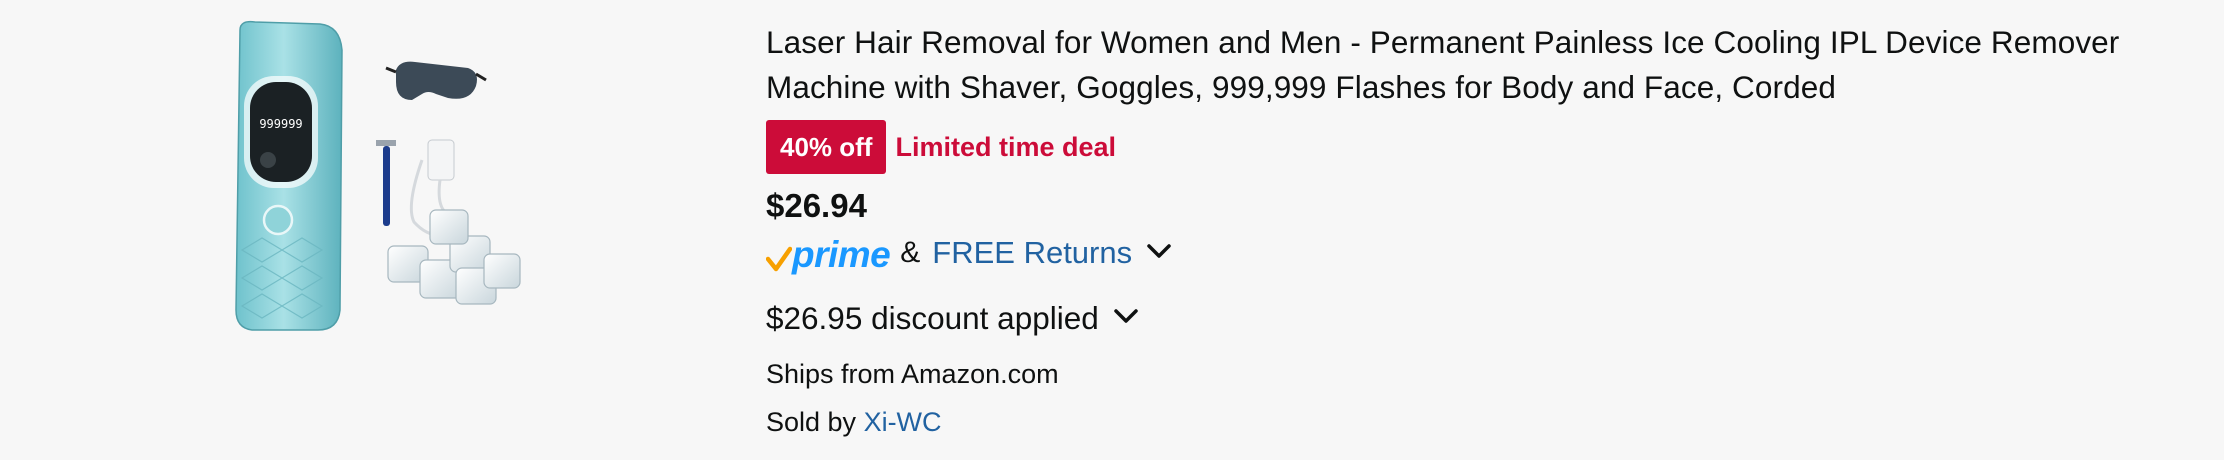  I want to click on ice-cubes-image, so click(454, 257).